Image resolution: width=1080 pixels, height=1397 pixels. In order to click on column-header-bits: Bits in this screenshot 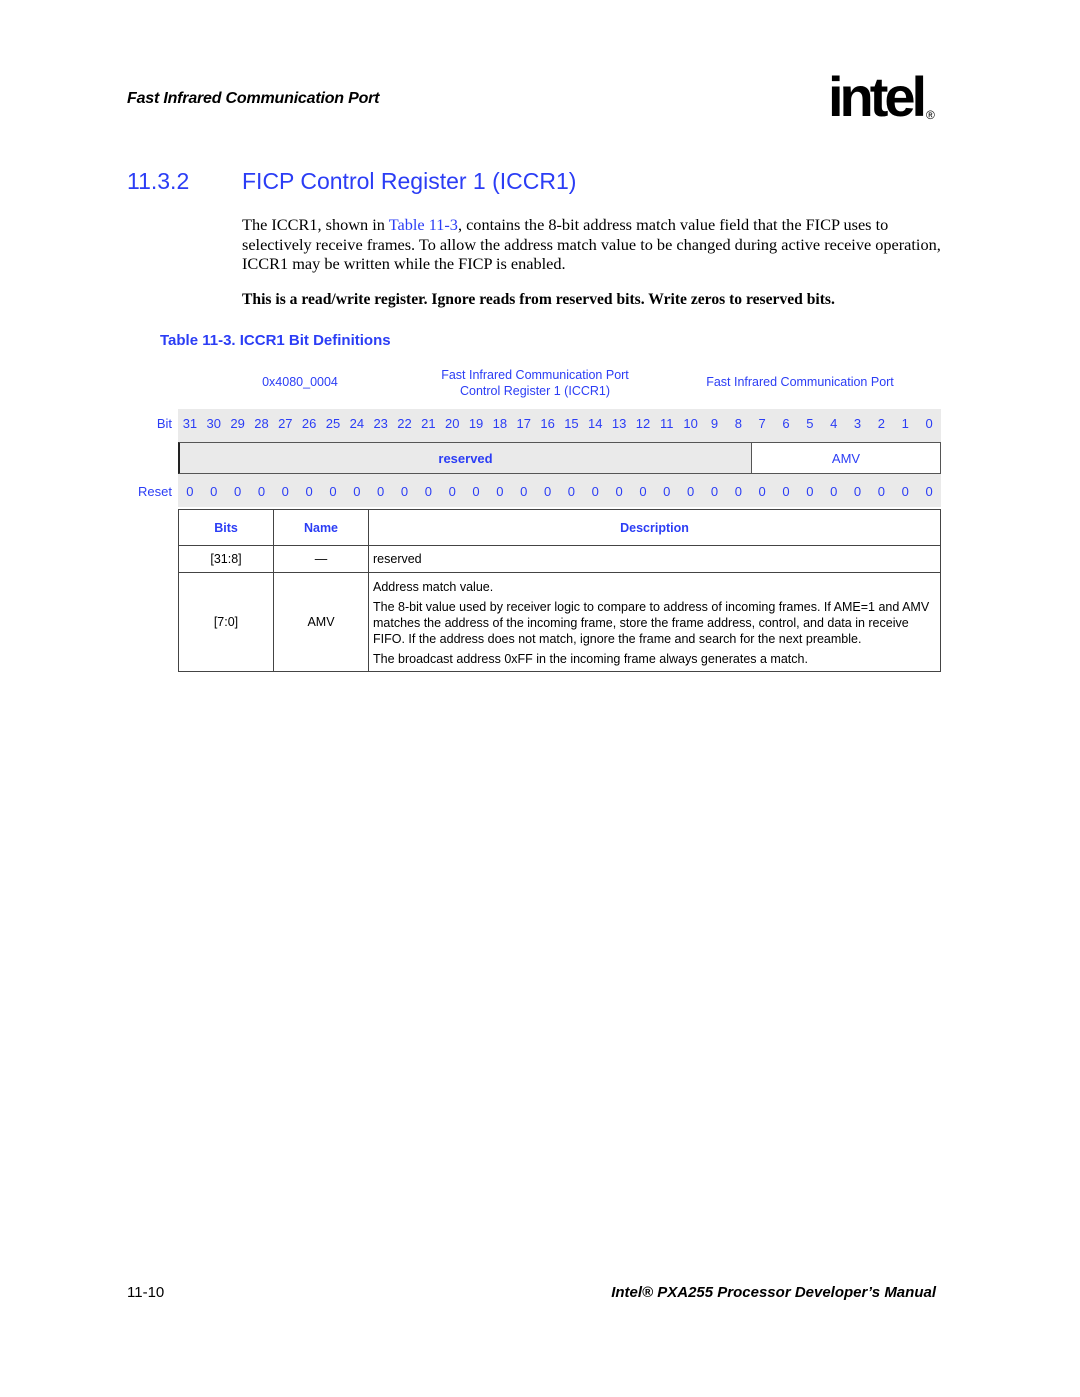, I will do `click(226, 527)`.